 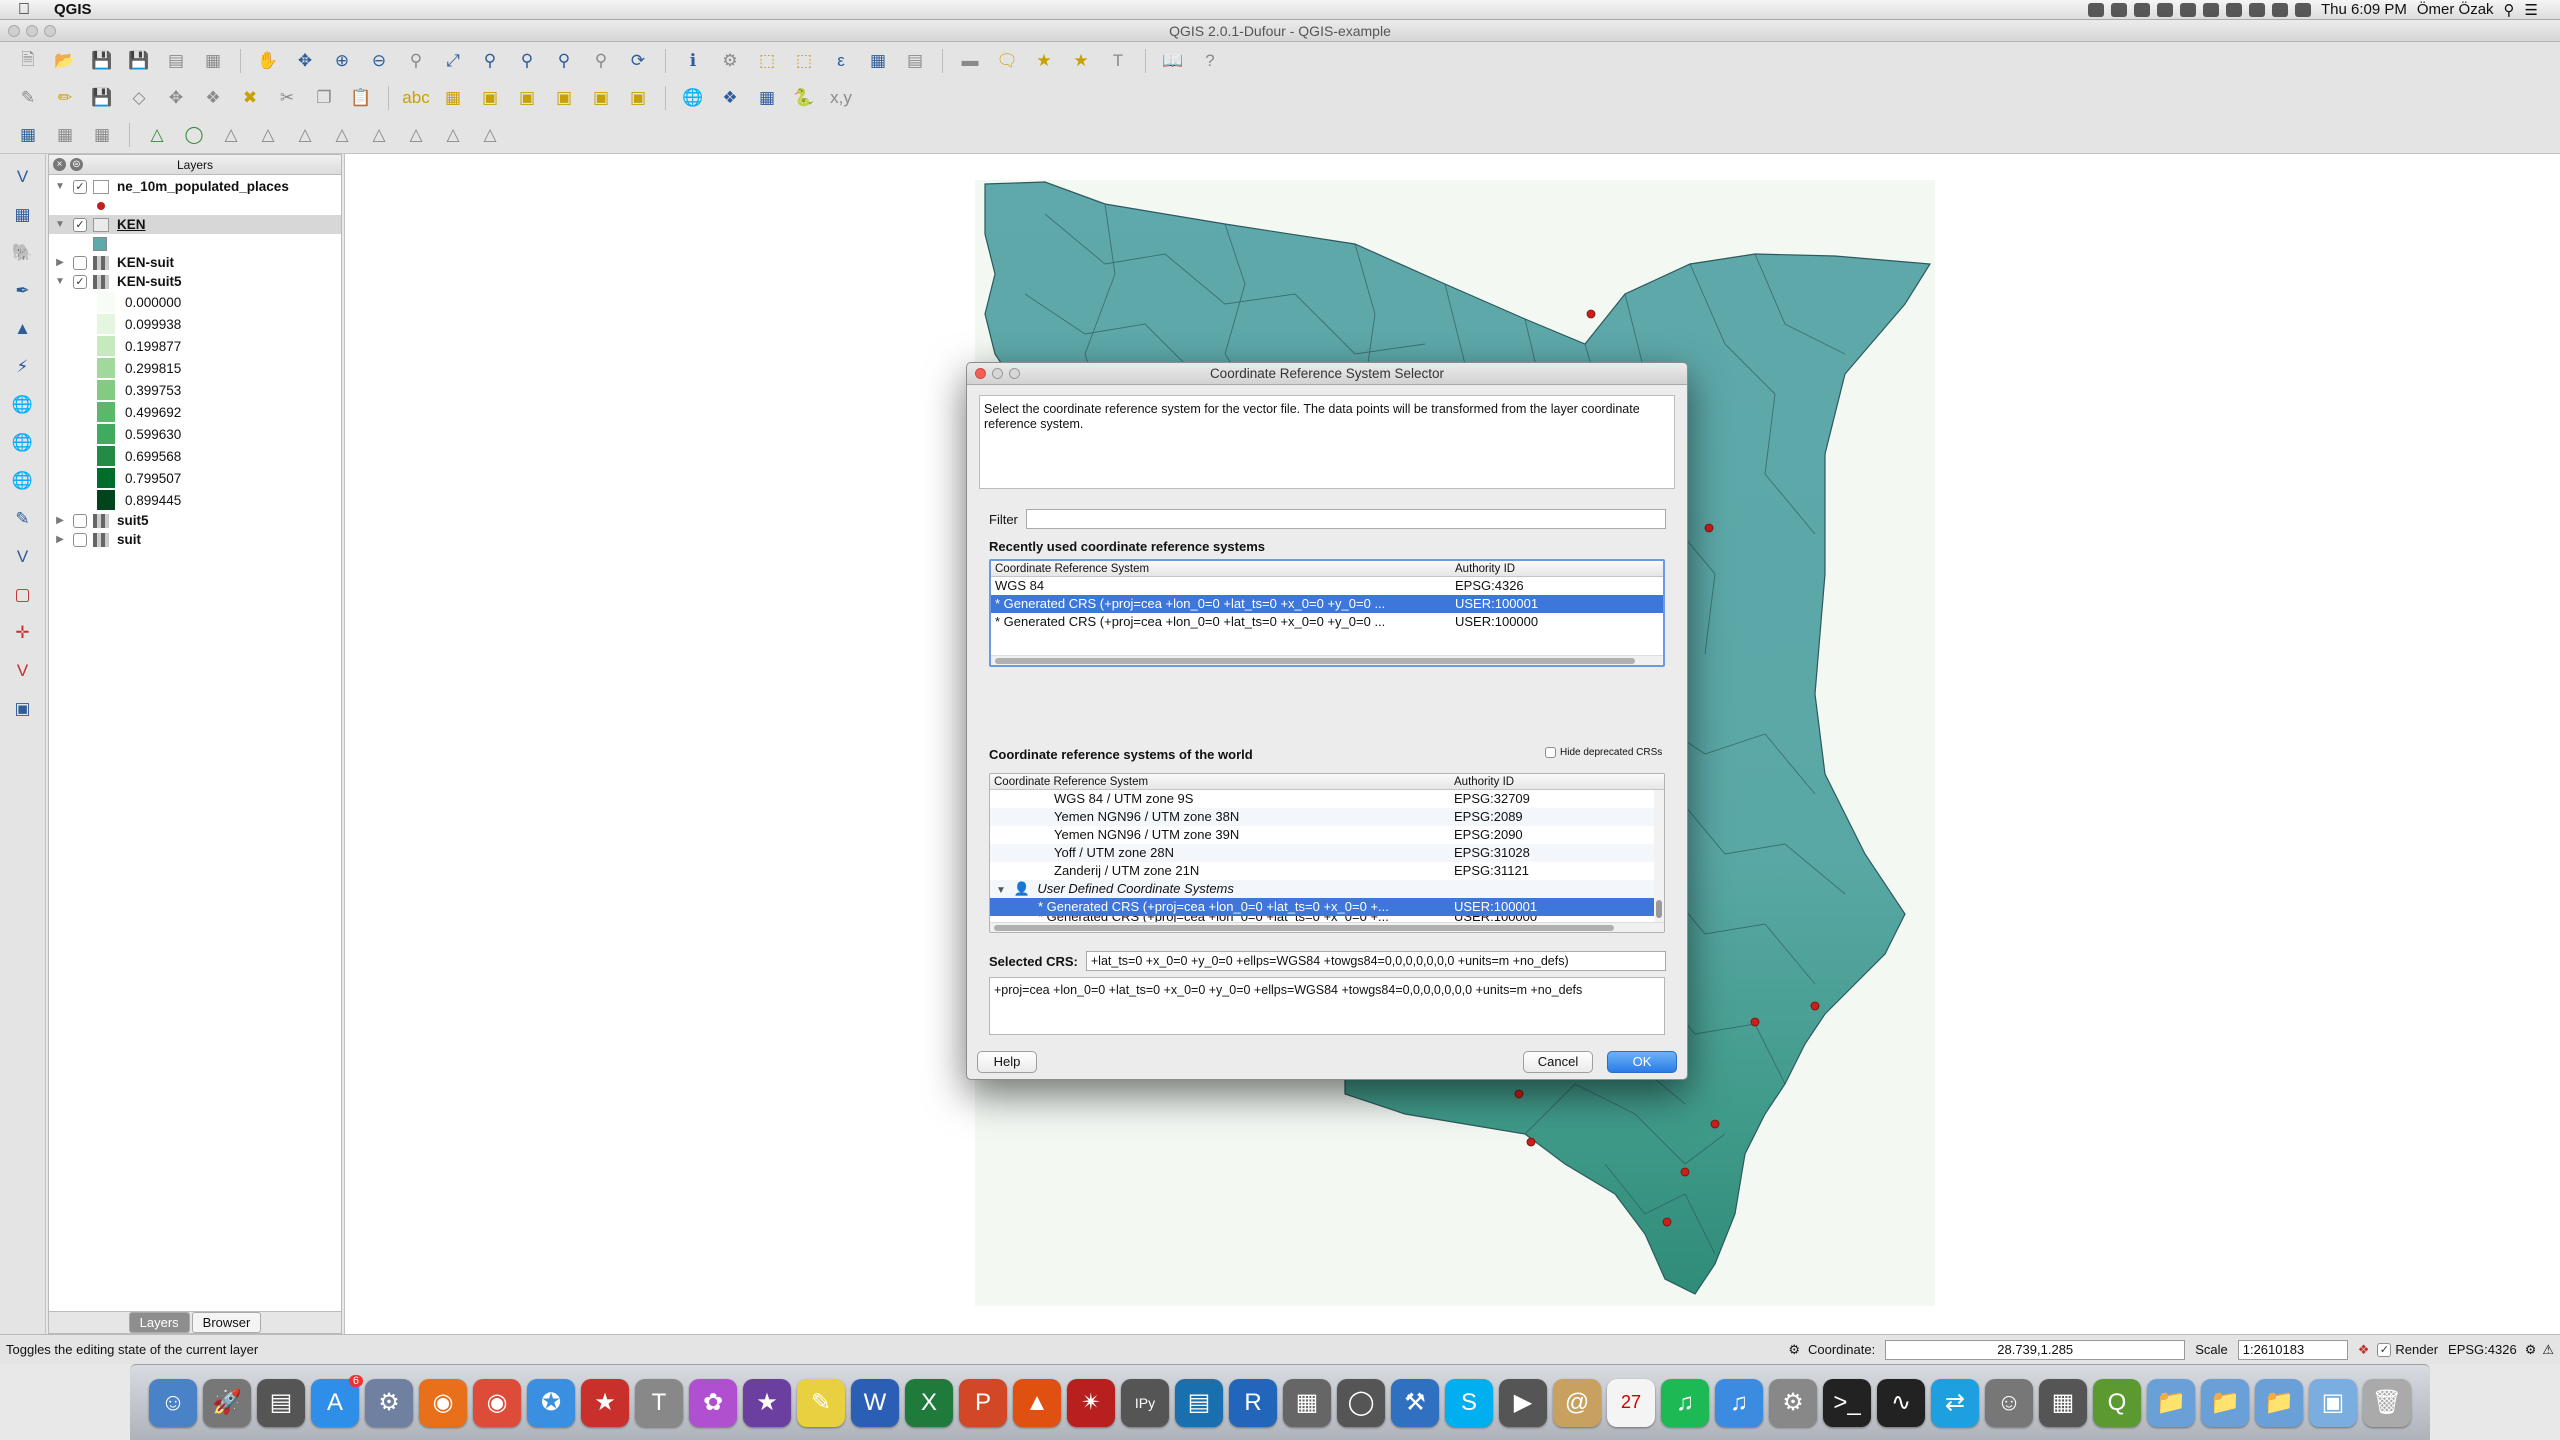 What do you see at coordinates (1793, 1402) in the screenshot?
I see `system-prefs-icon: ⚙` at bounding box center [1793, 1402].